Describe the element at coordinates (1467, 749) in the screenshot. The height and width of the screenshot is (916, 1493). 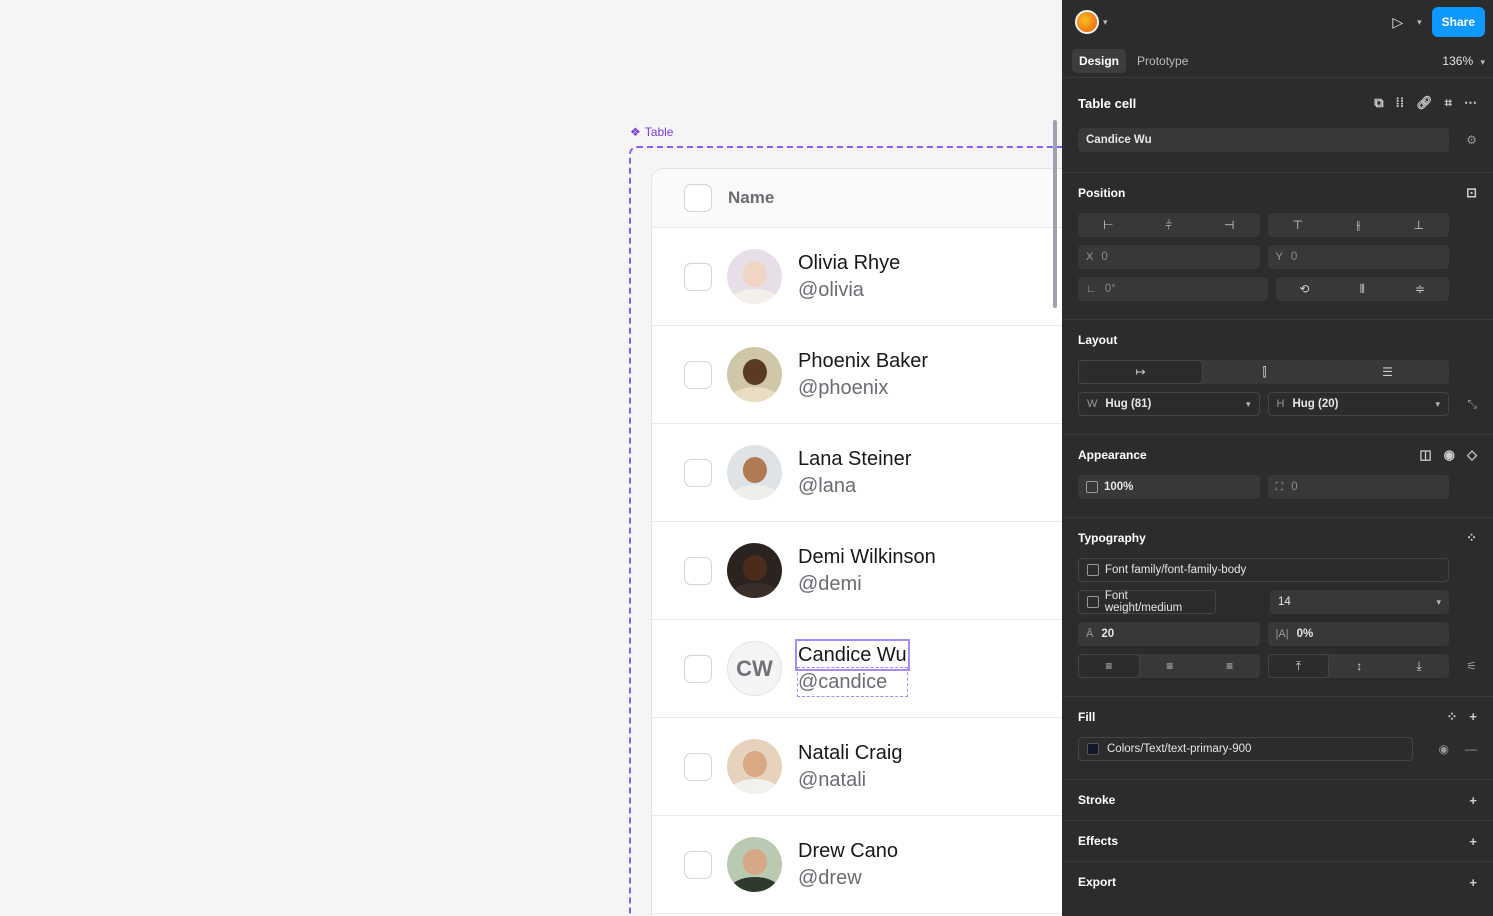
I see `remove-icon: —` at that location.